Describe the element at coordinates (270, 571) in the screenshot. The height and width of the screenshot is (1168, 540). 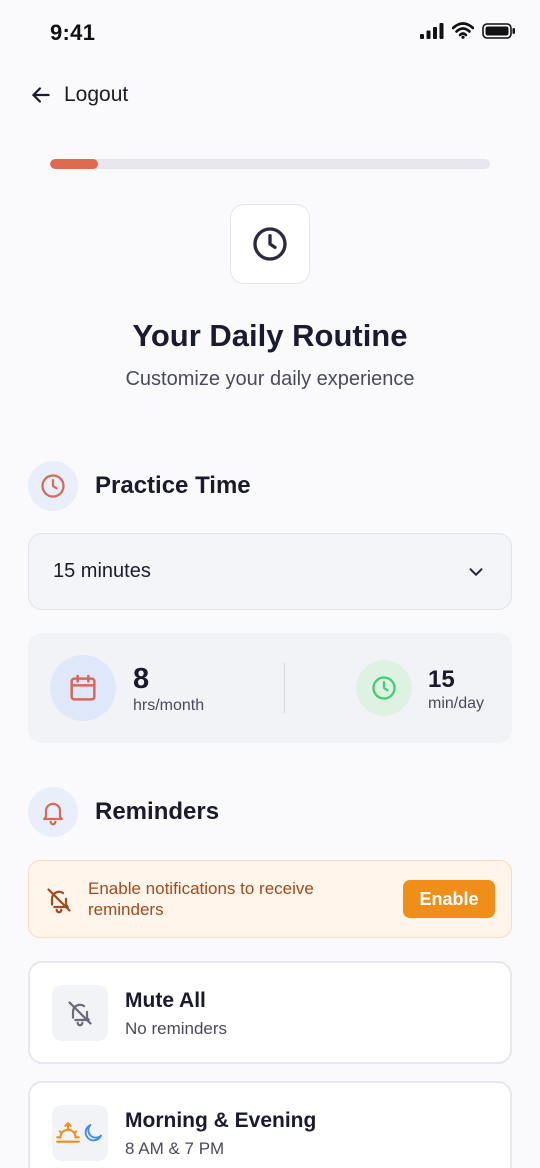
I see `practice-time-select: 15 minutes` at that location.